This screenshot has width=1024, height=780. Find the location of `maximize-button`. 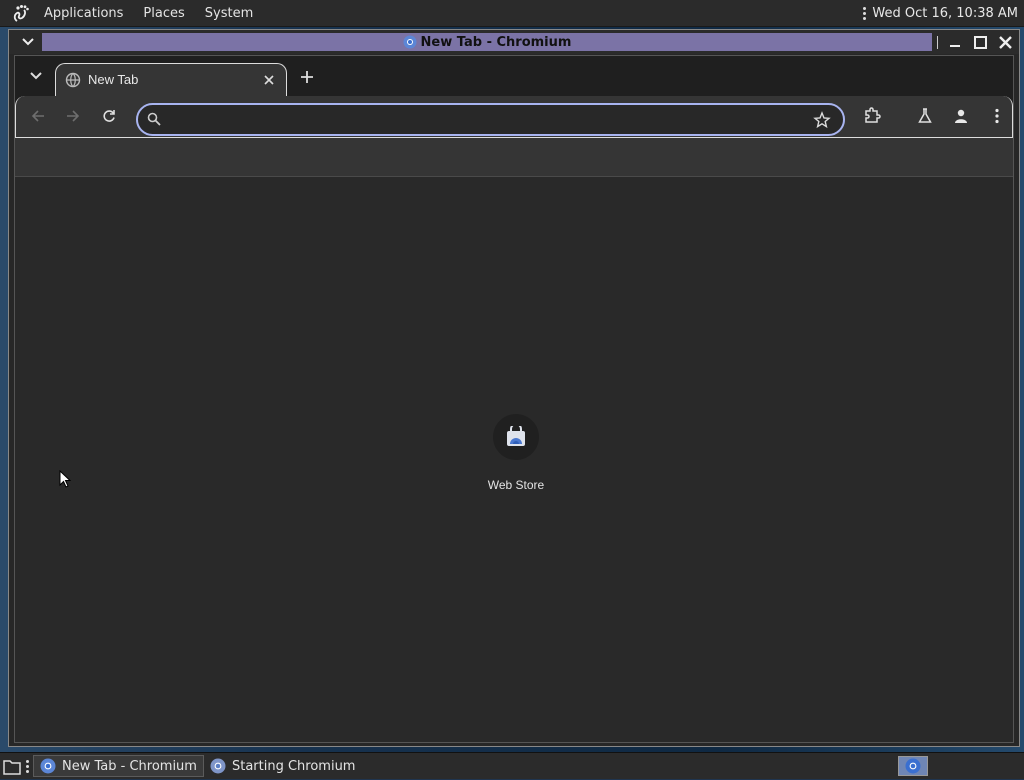

maximize-button is located at coordinates (980, 42).